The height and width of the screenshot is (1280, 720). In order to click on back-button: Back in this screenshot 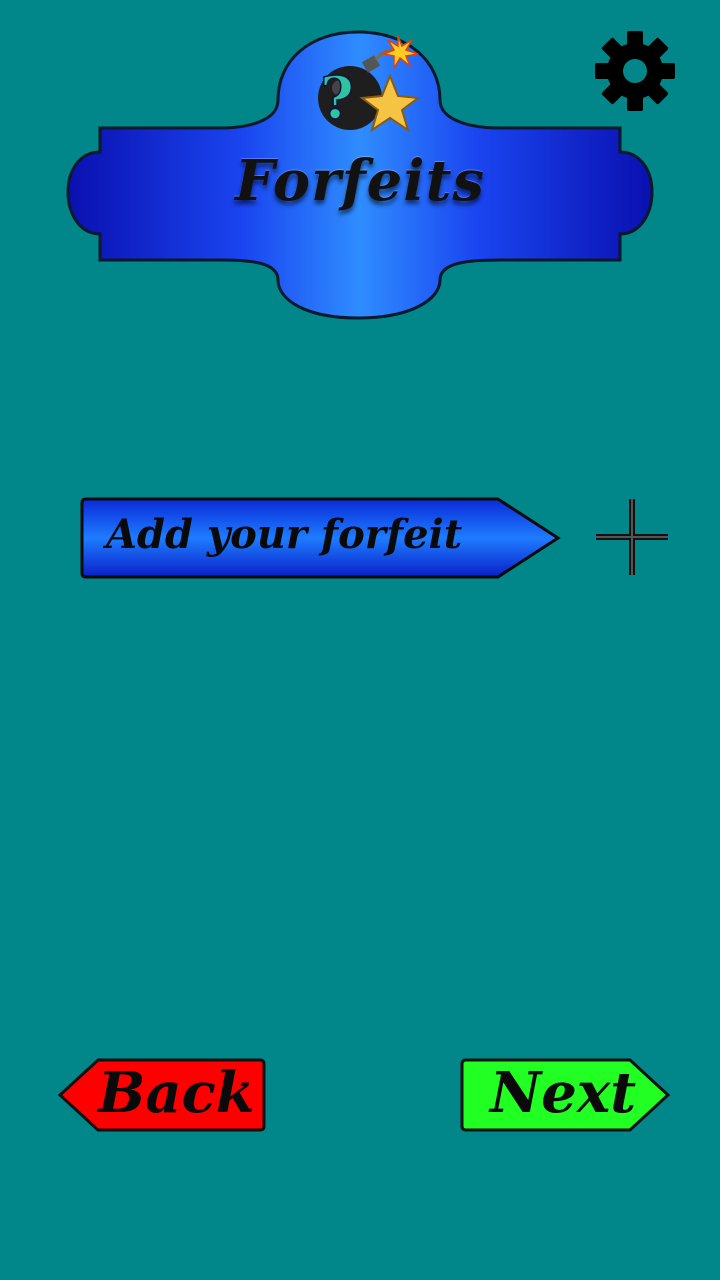, I will do `click(162, 1095)`.